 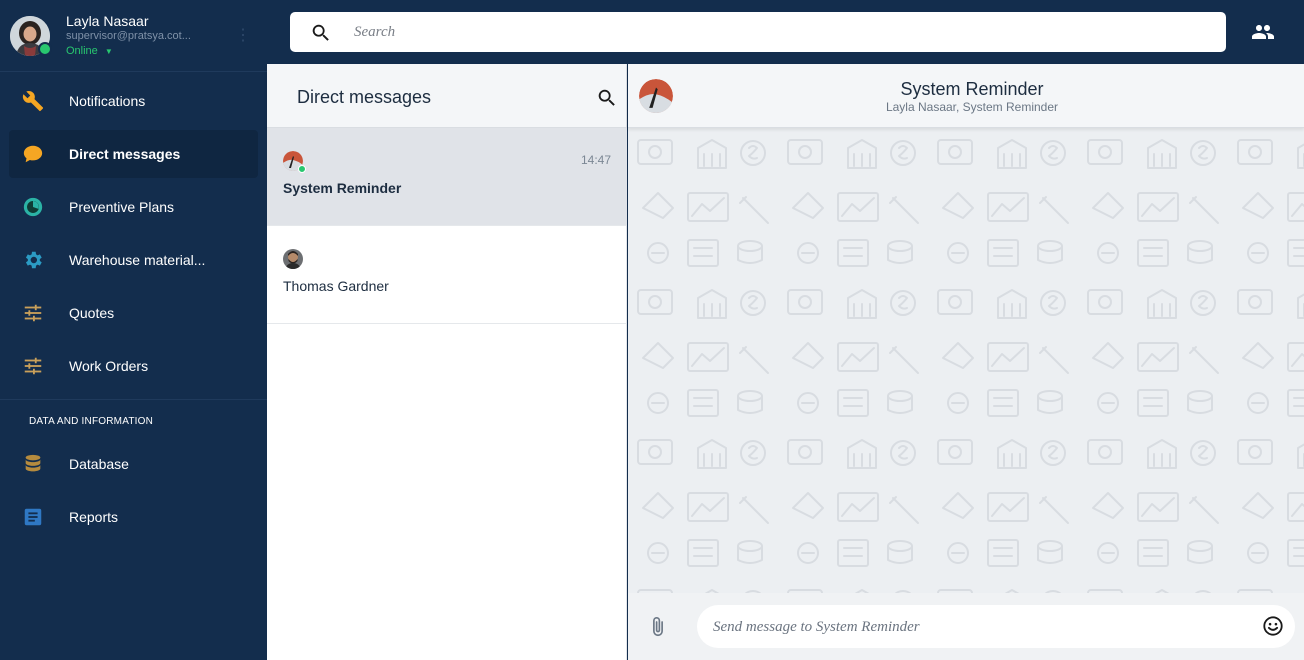 What do you see at coordinates (133, 517) in the screenshot?
I see `nav-item-reports: Reports` at bounding box center [133, 517].